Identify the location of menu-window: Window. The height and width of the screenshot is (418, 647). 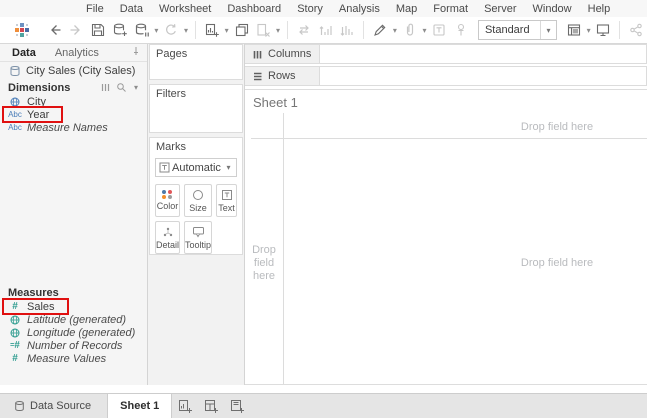
(552, 9).